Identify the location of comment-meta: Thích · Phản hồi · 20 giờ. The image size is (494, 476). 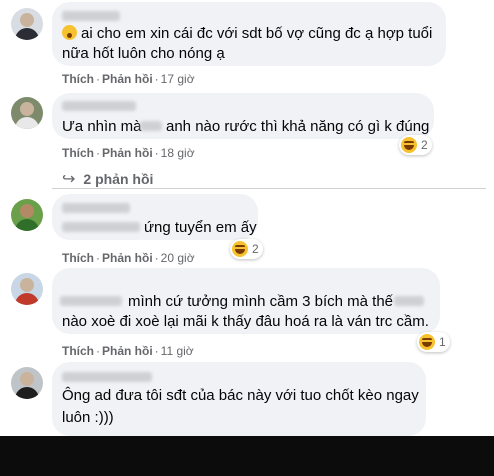
(128, 258).